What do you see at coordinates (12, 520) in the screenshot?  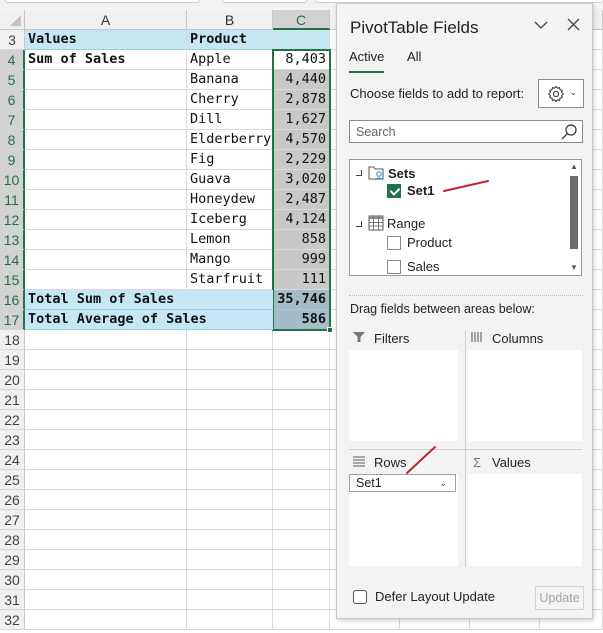 I see `row-header: 27` at bounding box center [12, 520].